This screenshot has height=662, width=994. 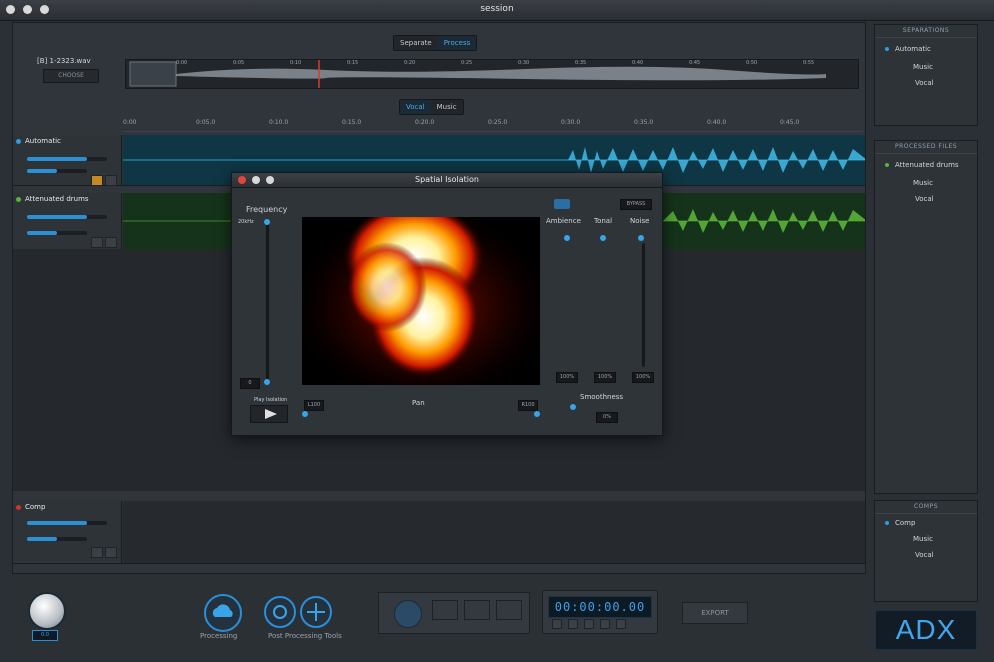 I want to click on cloud-icon, so click(x=222, y=610).